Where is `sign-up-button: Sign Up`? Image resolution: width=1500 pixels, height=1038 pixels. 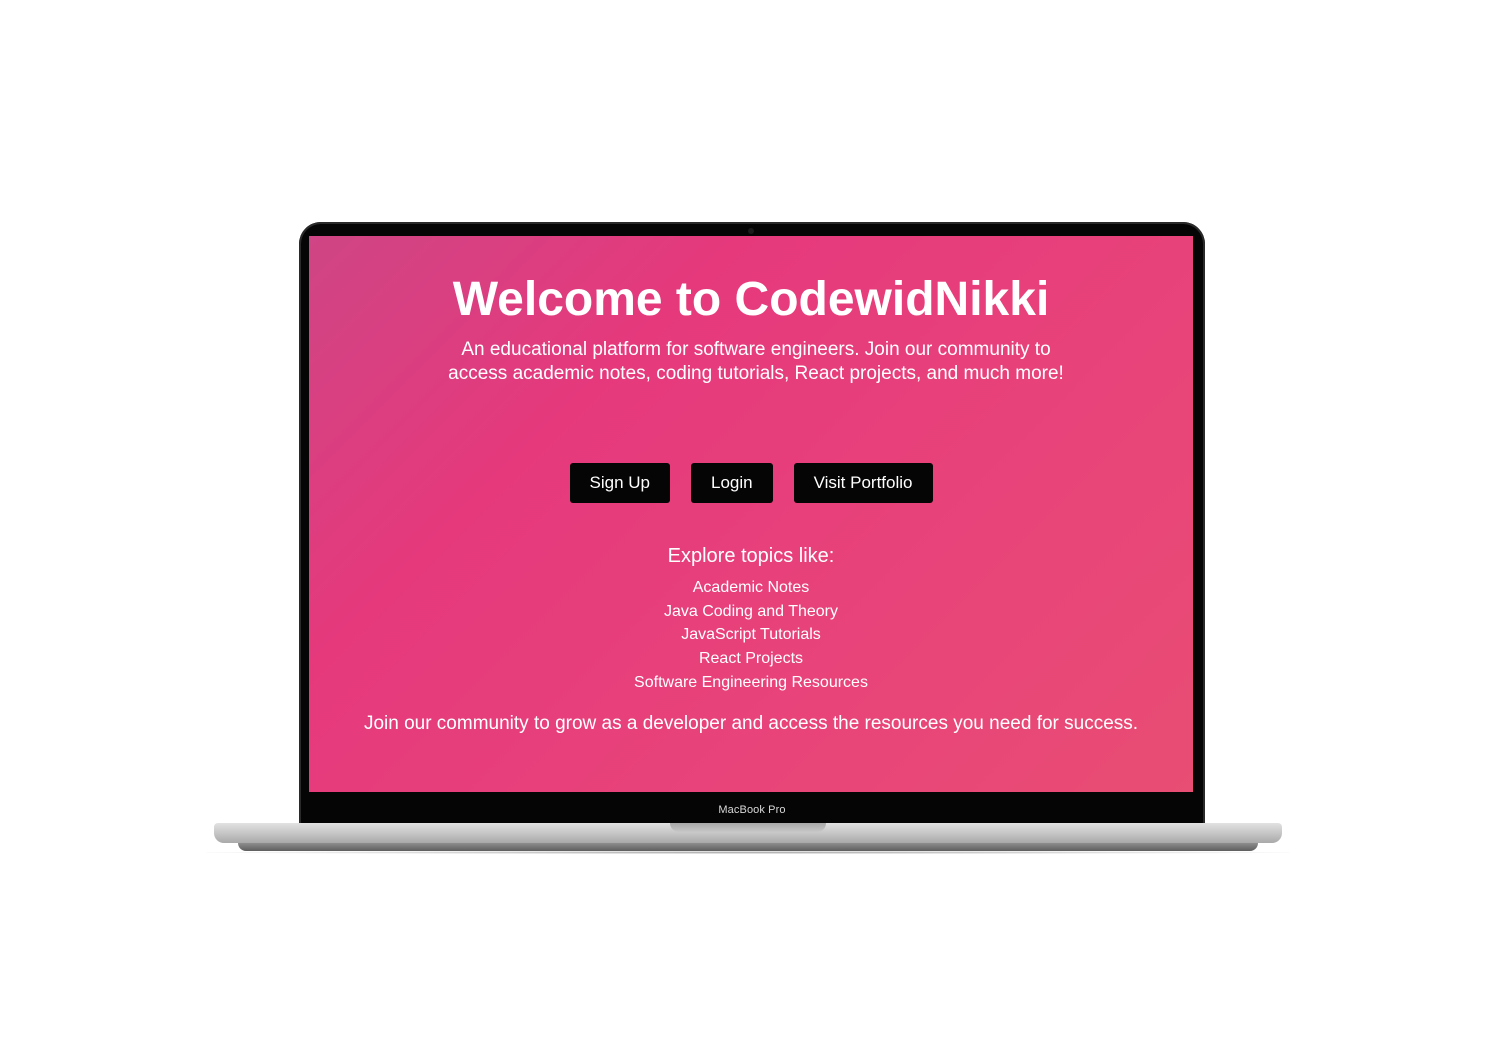 sign-up-button: Sign Up is located at coordinates (619, 483).